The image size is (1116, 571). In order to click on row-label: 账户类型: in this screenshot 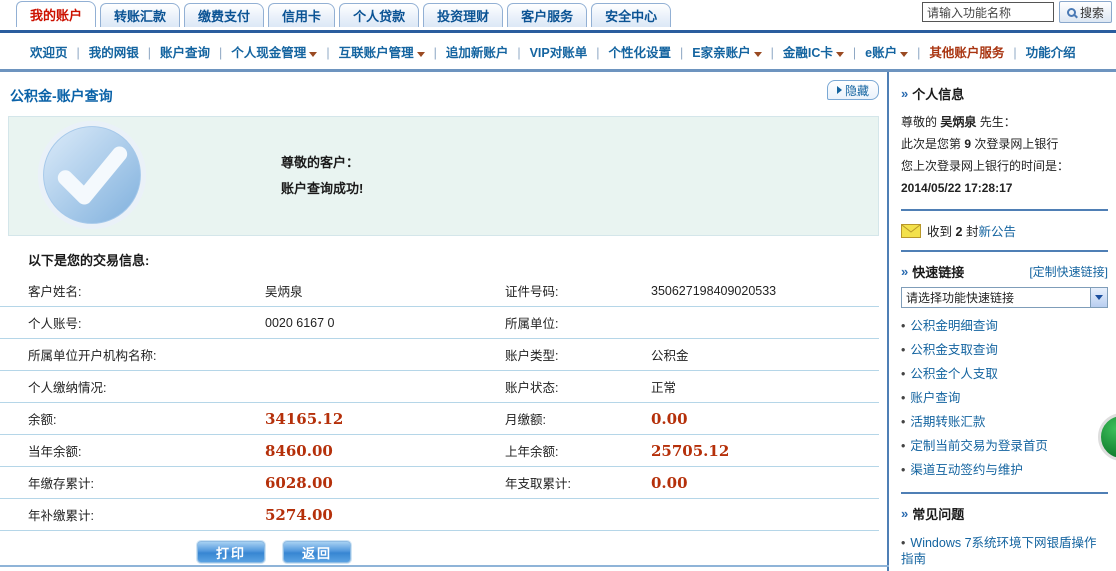, I will do `click(532, 356)`.